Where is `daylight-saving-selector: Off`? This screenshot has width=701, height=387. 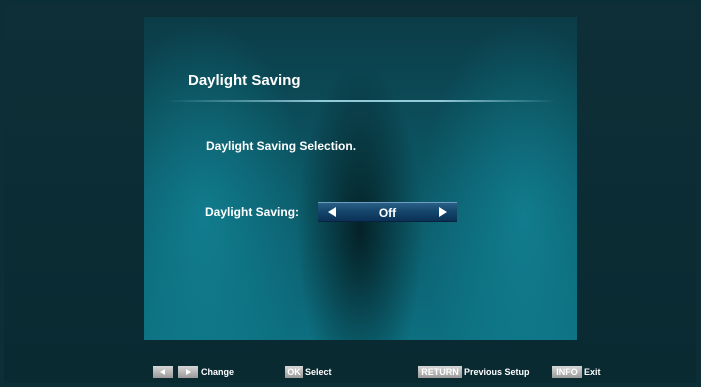 daylight-saving-selector: Off is located at coordinates (387, 212).